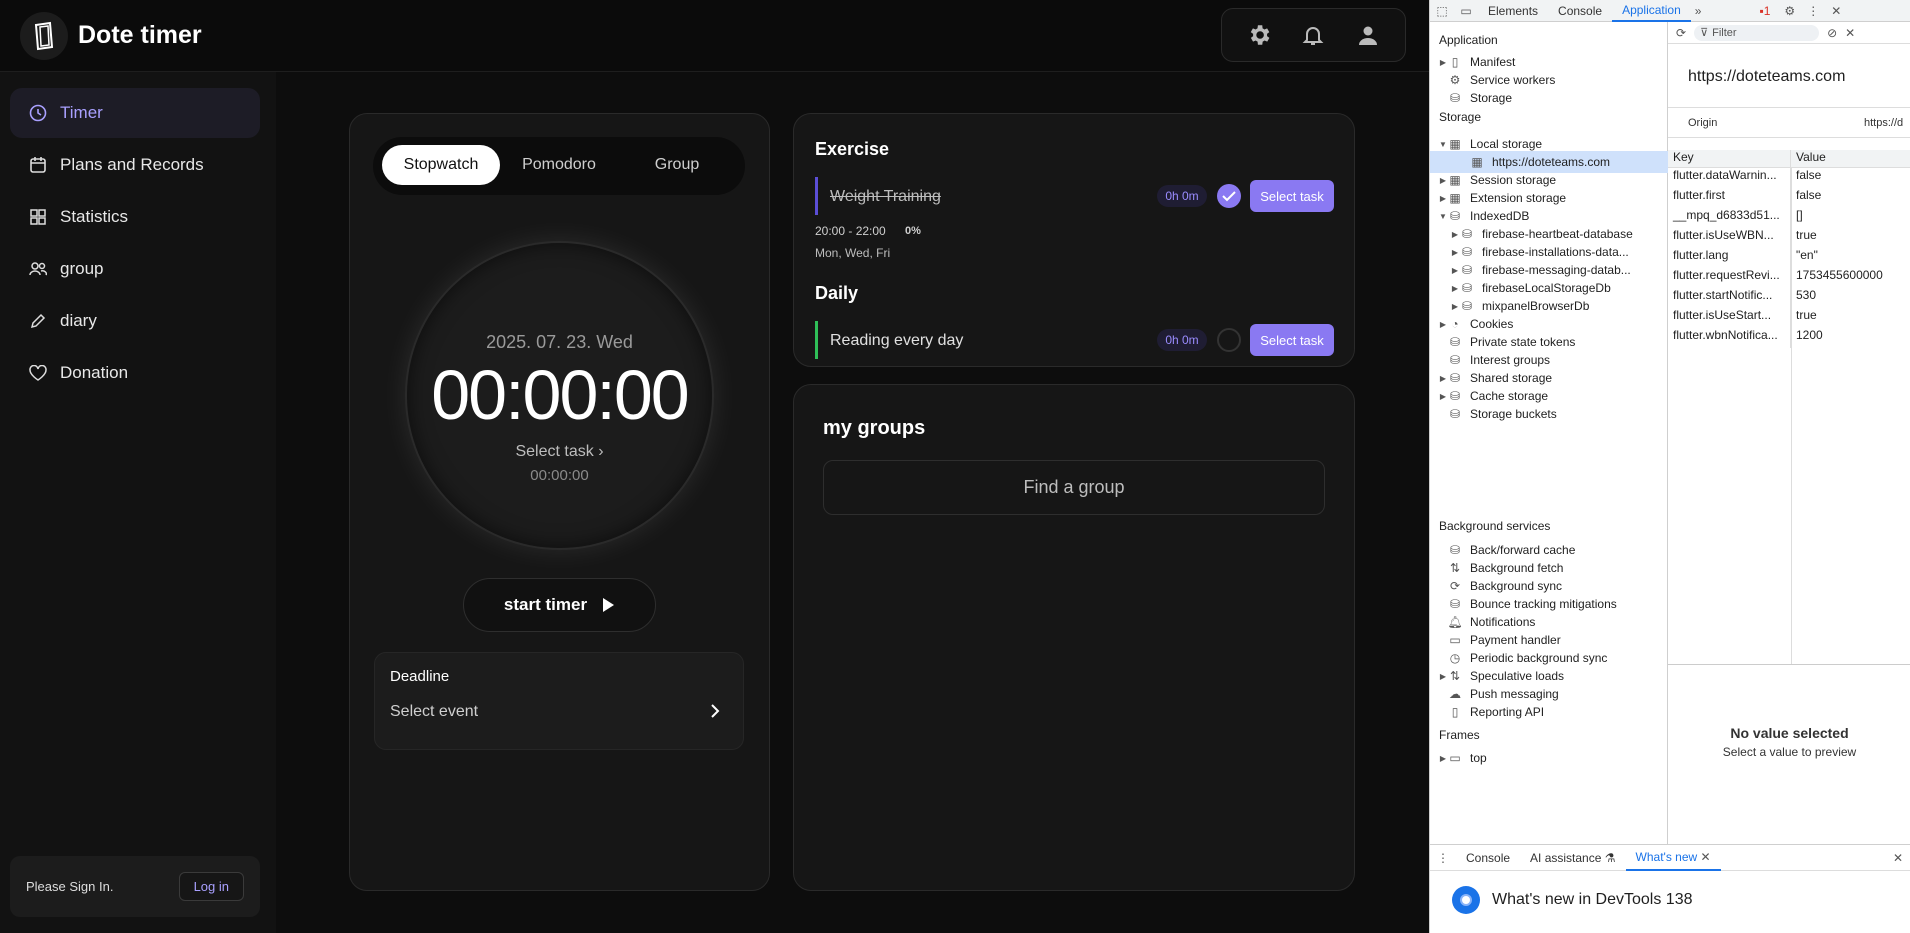  Describe the element at coordinates (441, 165) in the screenshot. I see `tab-stopwatch: Stopwatch` at that location.